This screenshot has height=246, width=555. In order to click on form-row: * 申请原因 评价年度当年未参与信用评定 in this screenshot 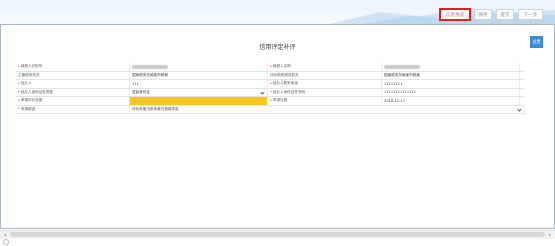, I will do `click(270, 109)`.